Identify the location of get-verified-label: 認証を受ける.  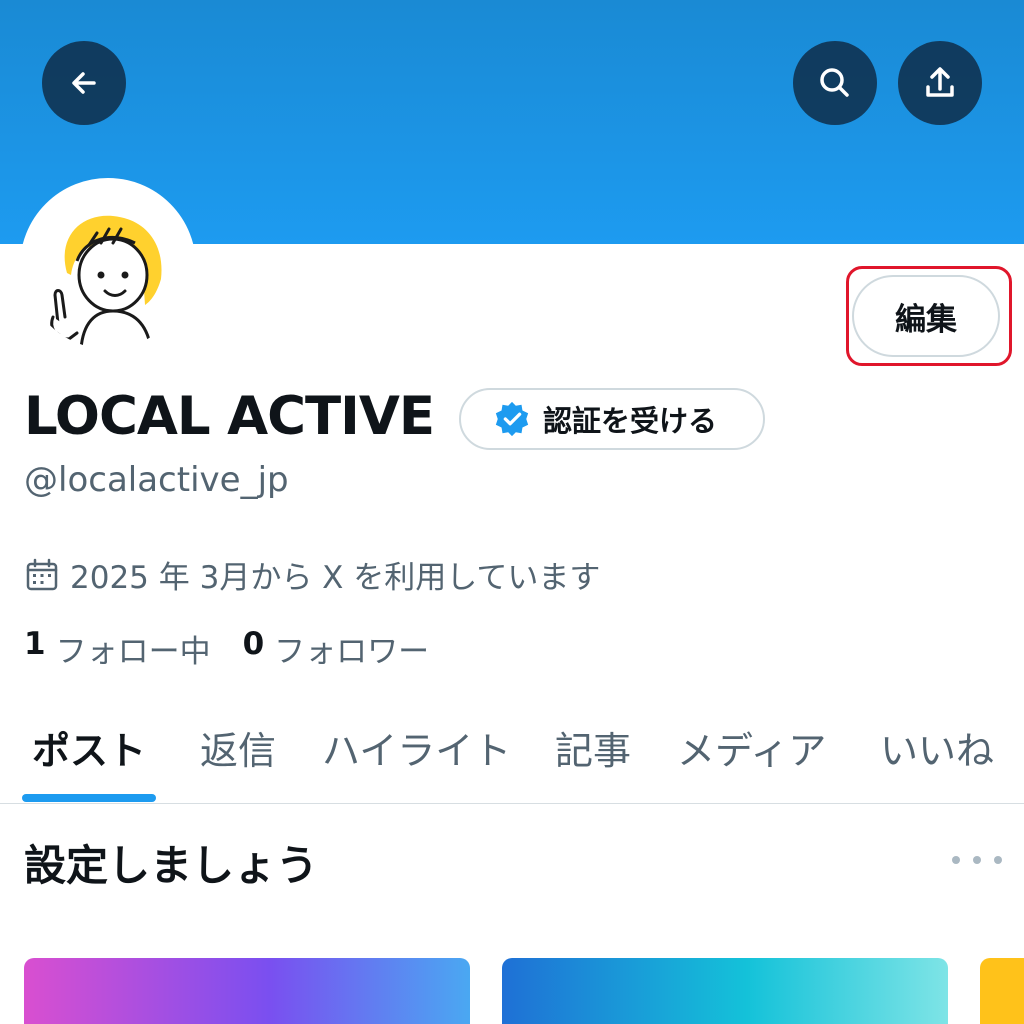
(630, 421).